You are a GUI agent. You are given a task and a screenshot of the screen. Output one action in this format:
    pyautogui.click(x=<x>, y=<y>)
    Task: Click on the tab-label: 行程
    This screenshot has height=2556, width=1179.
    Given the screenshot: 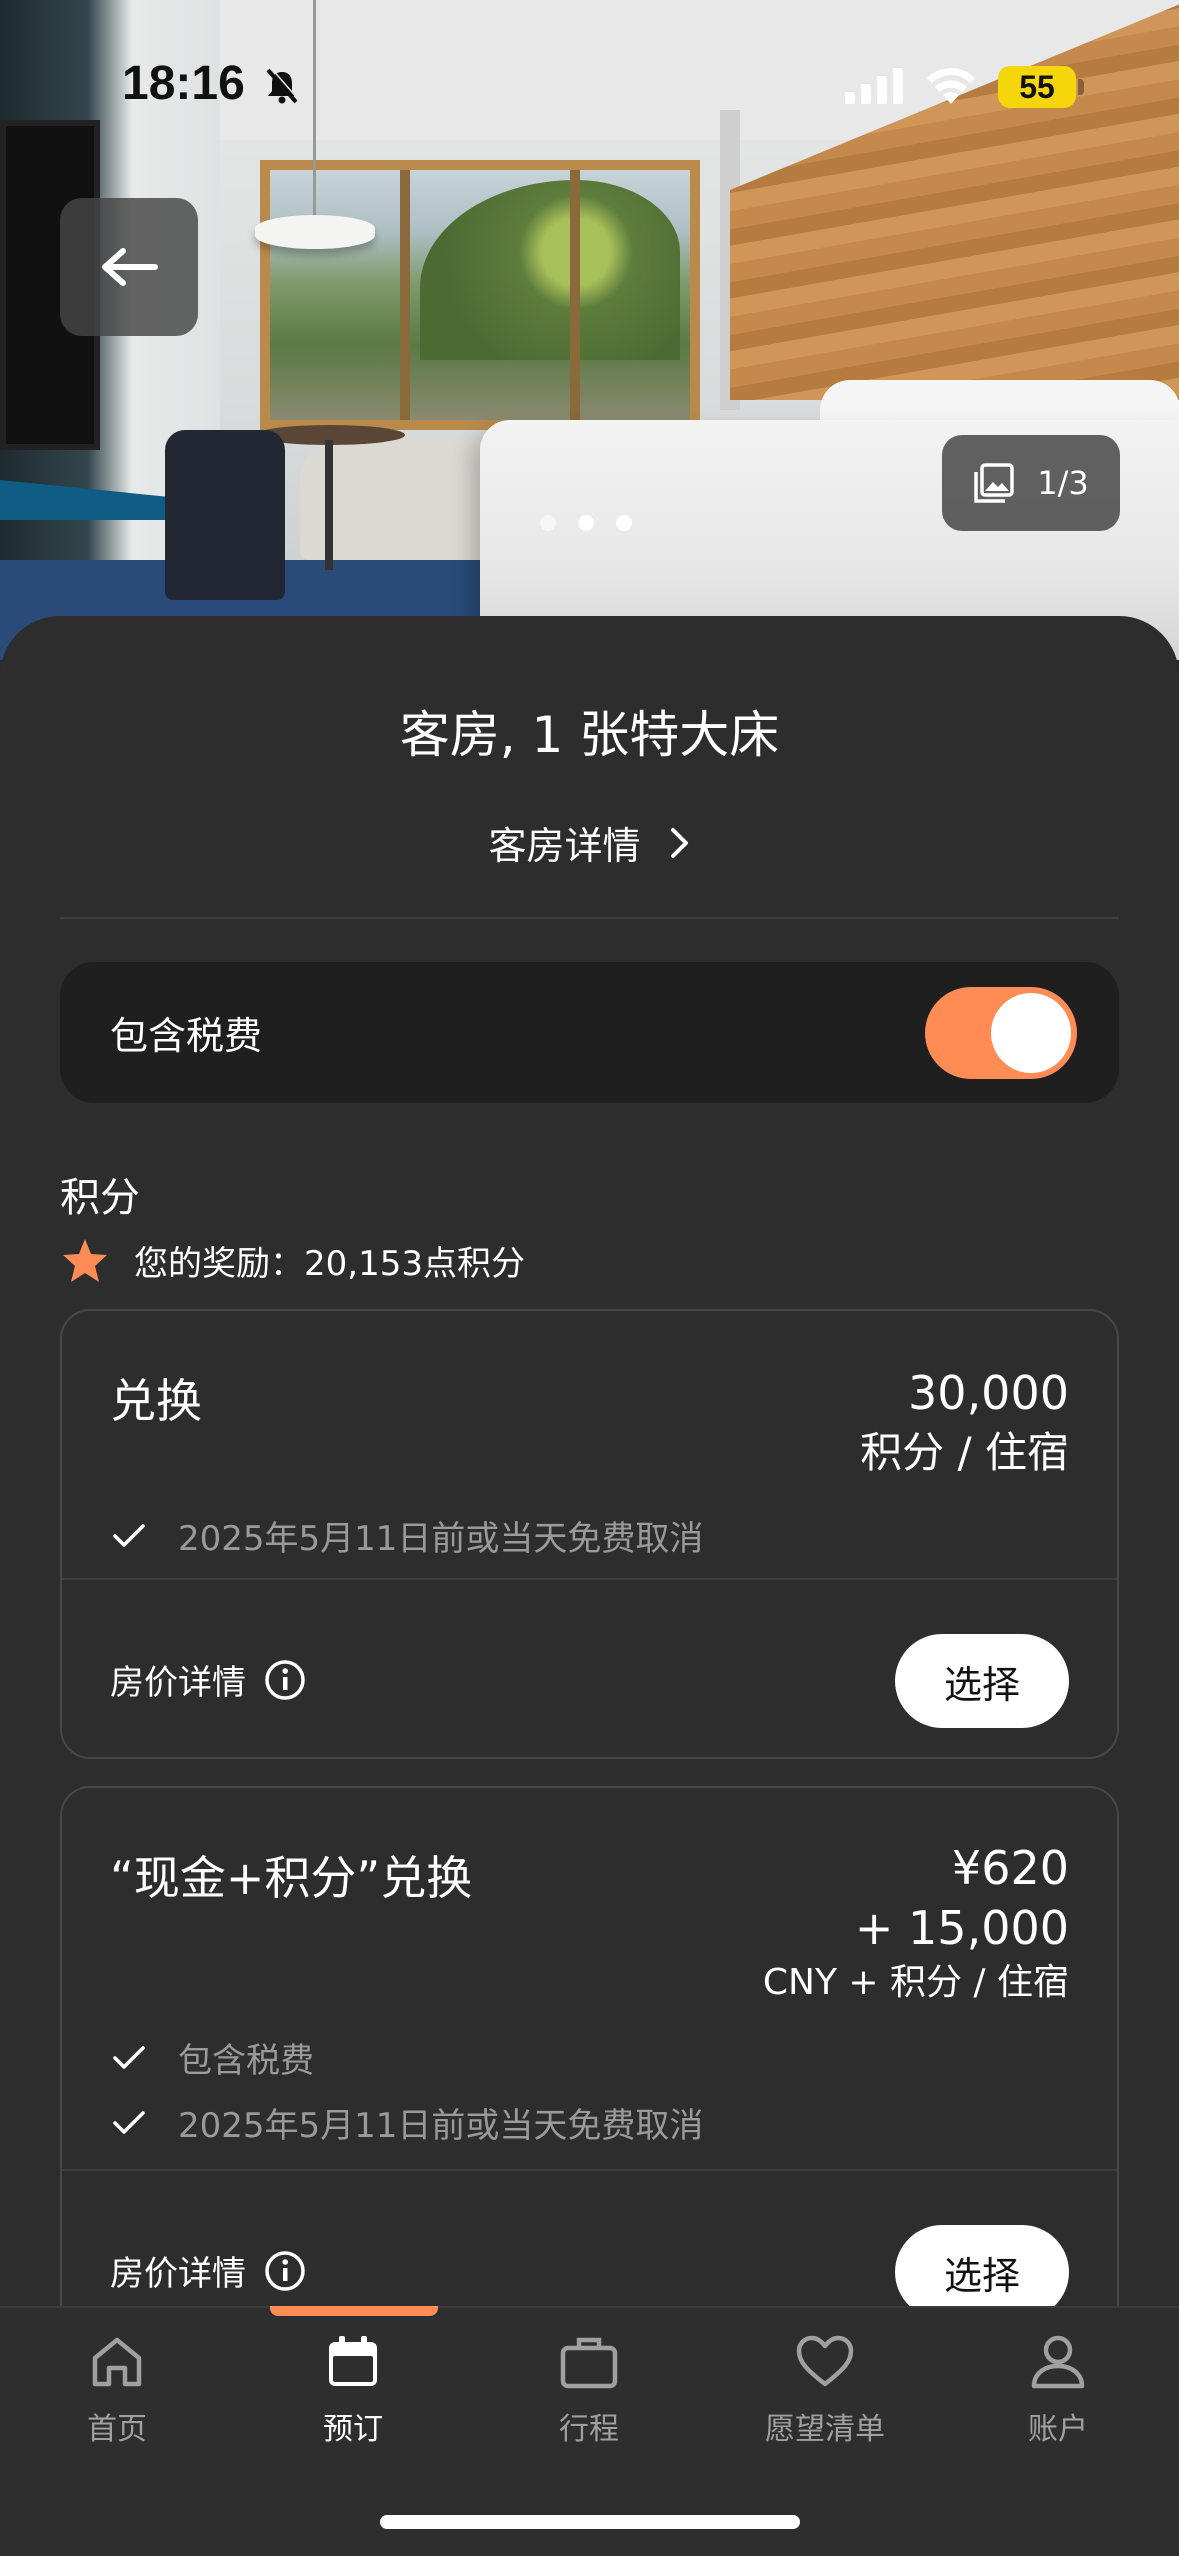 What is the action you would take?
    pyautogui.click(x=589, y=2429)
    